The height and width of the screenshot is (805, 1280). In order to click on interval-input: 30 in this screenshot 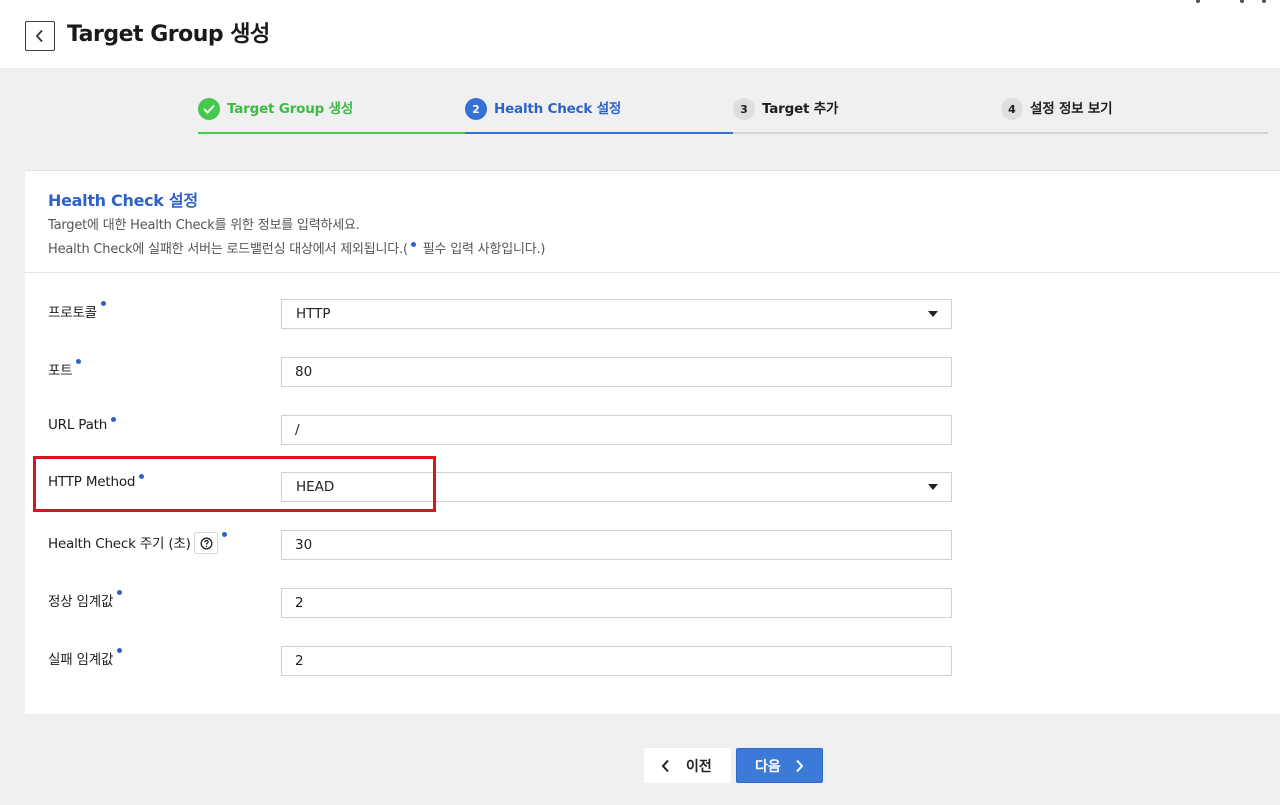, I will do `click(616, 545)`.